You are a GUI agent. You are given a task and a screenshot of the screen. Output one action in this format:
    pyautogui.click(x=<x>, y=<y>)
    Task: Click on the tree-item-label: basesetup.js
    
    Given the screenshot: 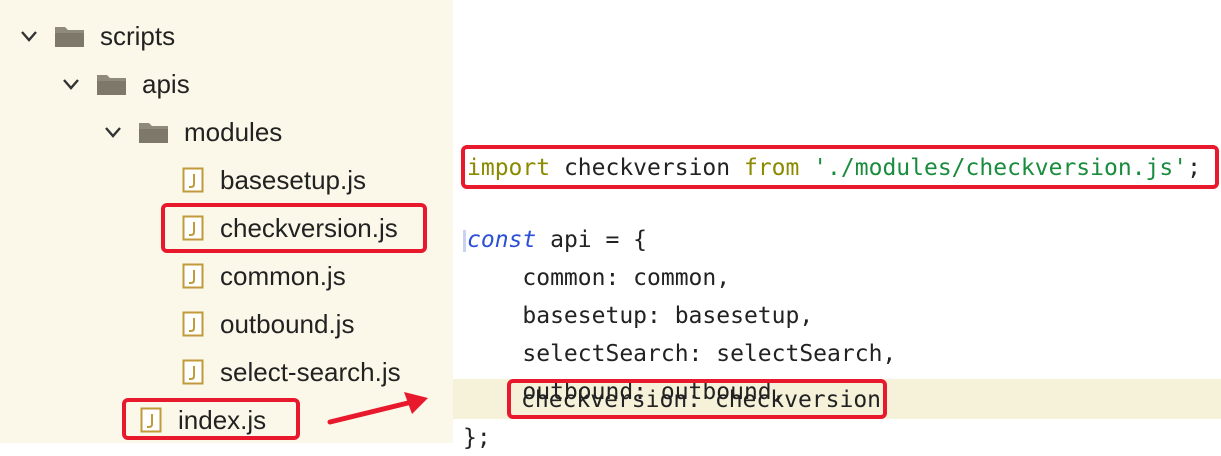 What is the action you would take?
    pyautogui.click(x=293, y=179)
    